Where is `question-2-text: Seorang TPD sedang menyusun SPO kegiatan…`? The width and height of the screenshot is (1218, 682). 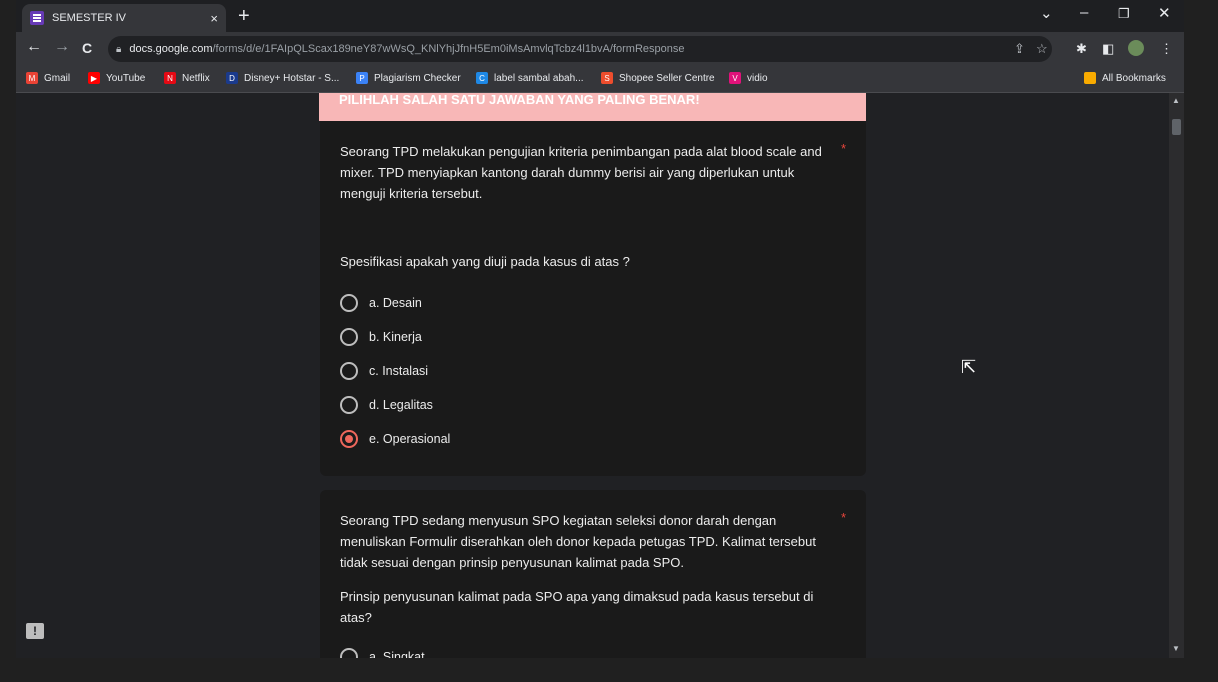 question-2-text: Seorang TPD sedang menyusun SPO kegiatan… is located at coordinates (578, 541).